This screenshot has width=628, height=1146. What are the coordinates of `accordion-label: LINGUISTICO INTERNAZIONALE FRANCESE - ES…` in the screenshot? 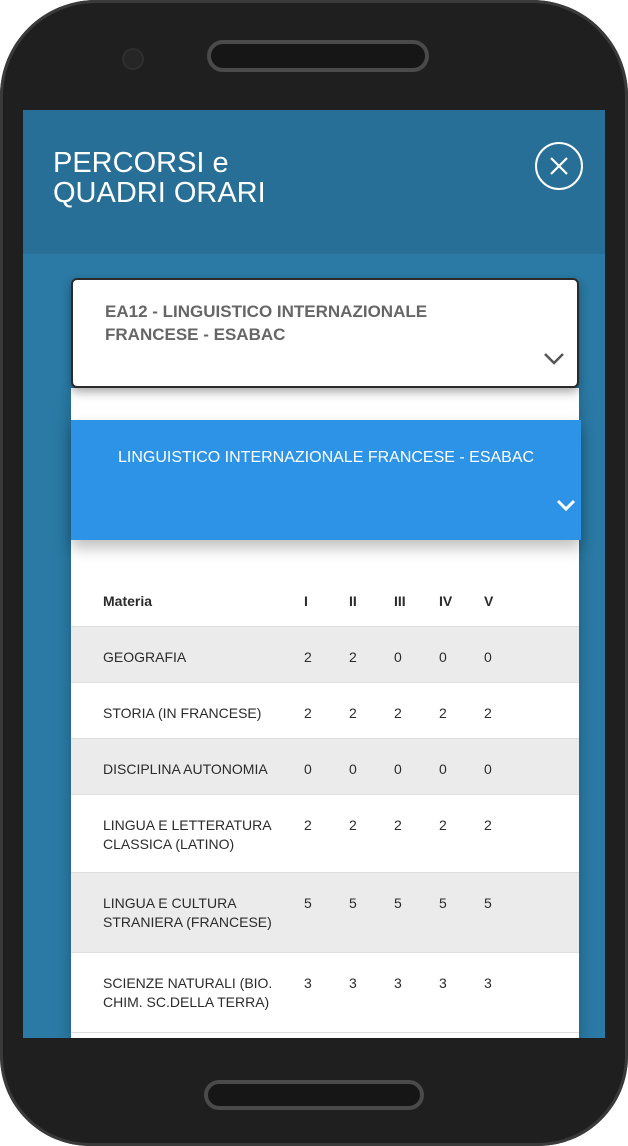 It's located at (326, 457).